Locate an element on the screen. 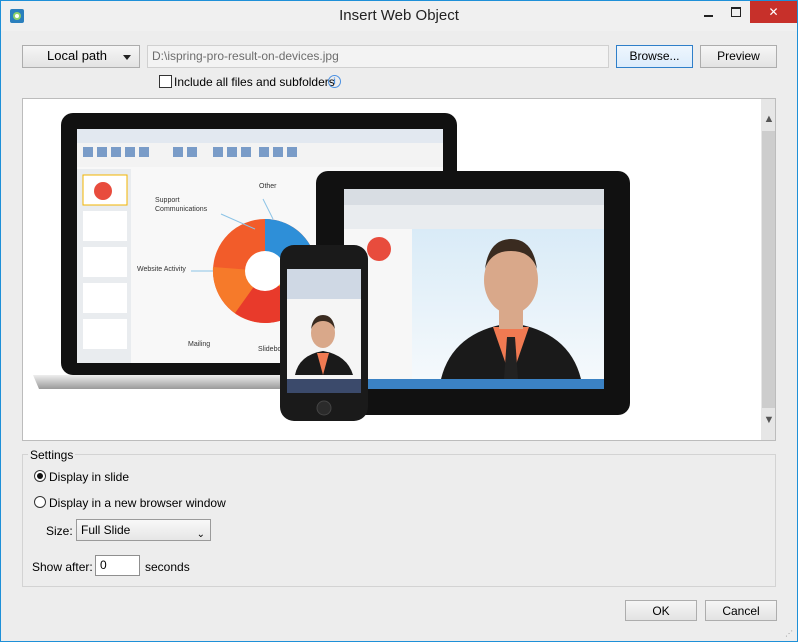  display-in-slide-radio is located at coordinates (40, 476).